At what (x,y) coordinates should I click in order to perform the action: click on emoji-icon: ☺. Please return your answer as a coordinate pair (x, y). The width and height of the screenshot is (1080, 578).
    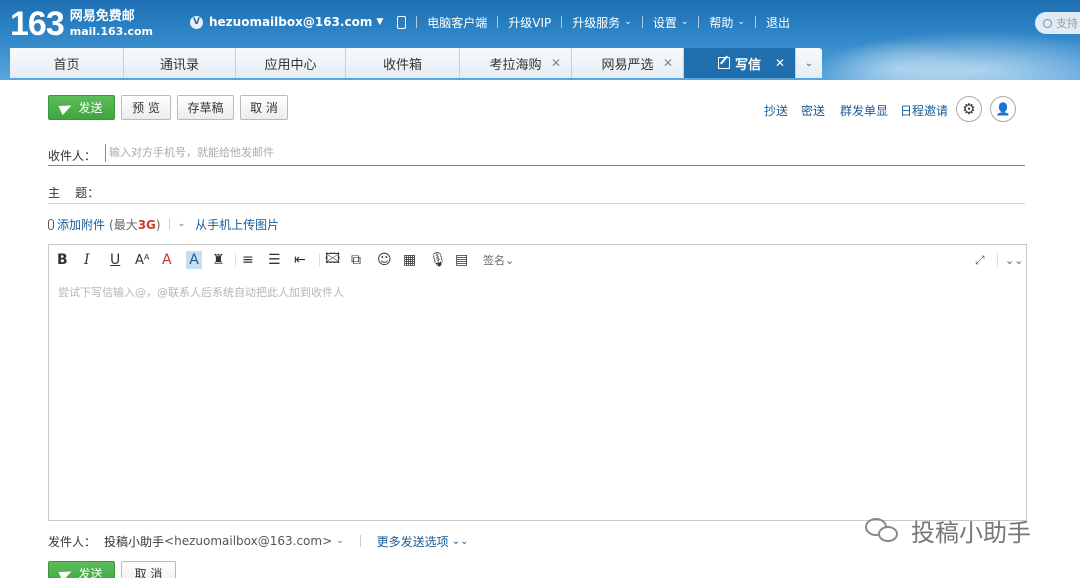
    Looking at the image, I should click on (384, 260).